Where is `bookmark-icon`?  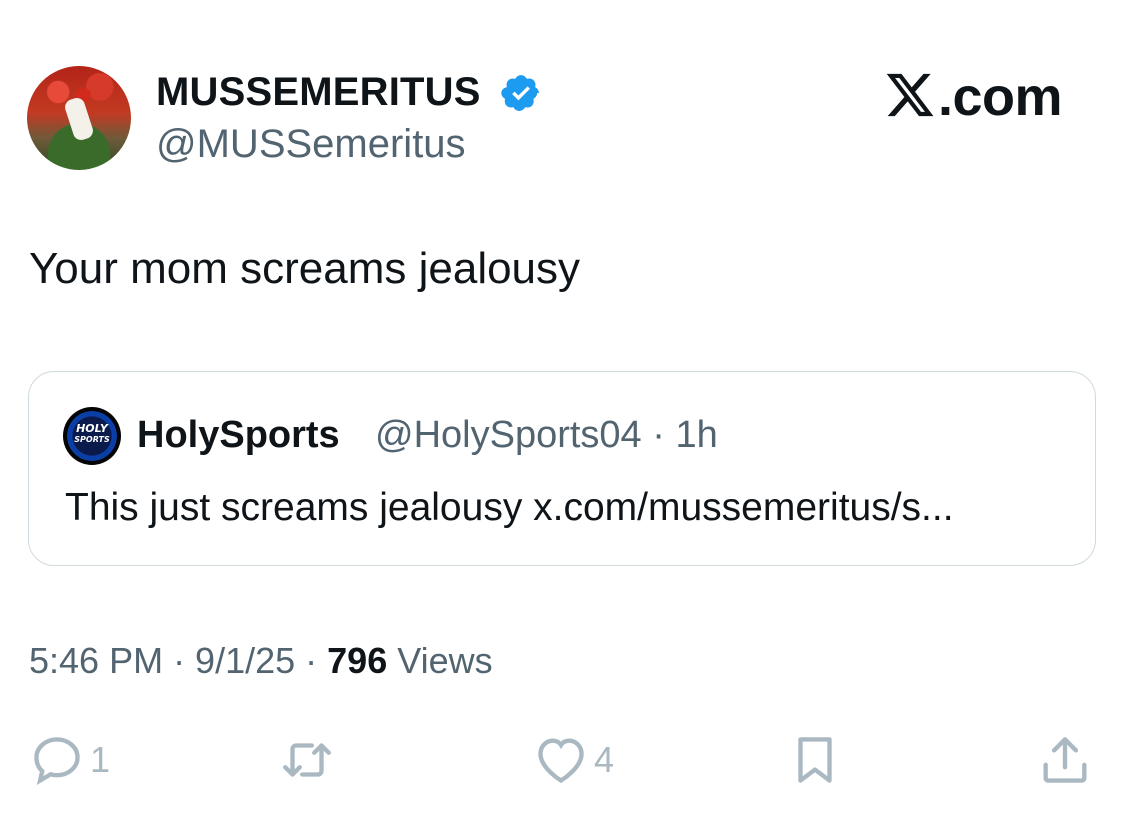 bookmark-icon is located at coordinates (815, 760).